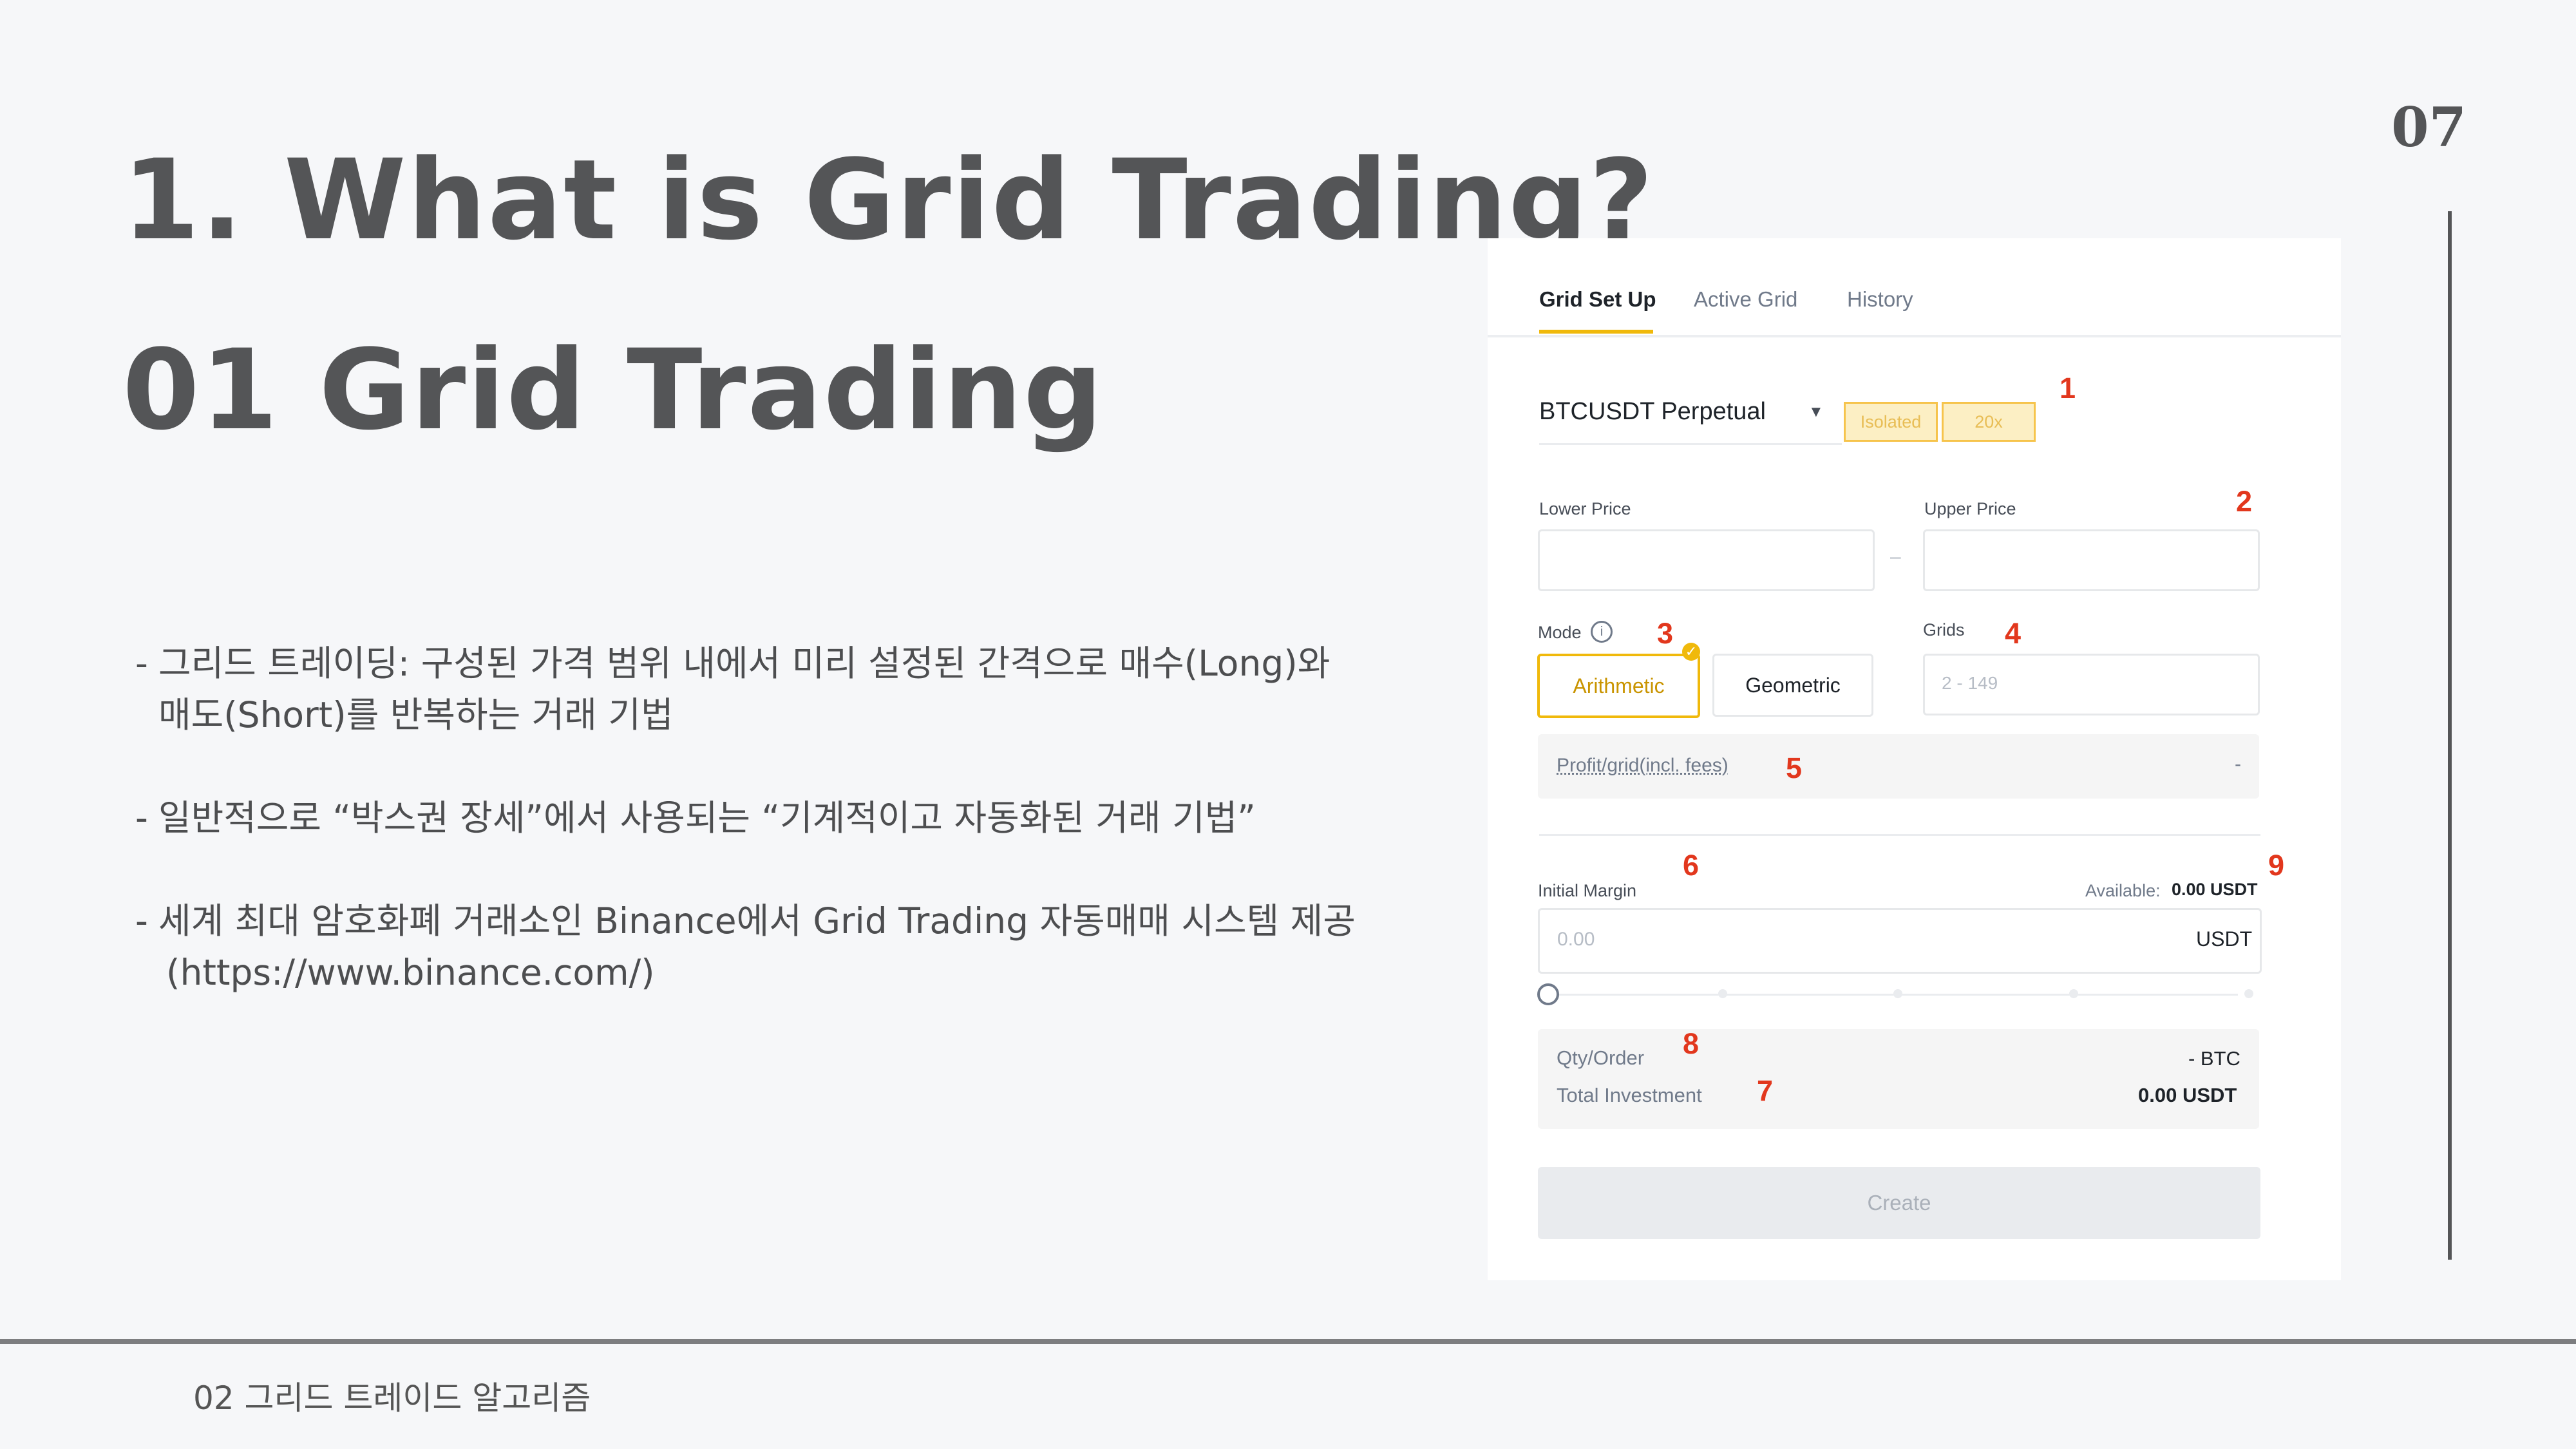 Image resolution: width=2576 pixels, height=1449 pixels. Describe the element at coordinates (707, 817) in the screenshot. I see `bullet-text: 일반적으로 “박스권 장세”에서 사용되는 “기계적이고 자동화된 거래 기법”` at that location.